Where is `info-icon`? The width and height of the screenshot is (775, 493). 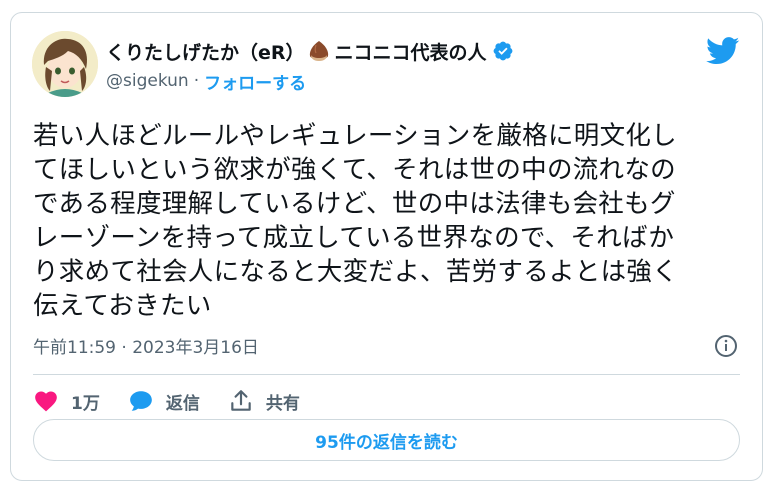 info-icon is located at coordinates (726, 346).